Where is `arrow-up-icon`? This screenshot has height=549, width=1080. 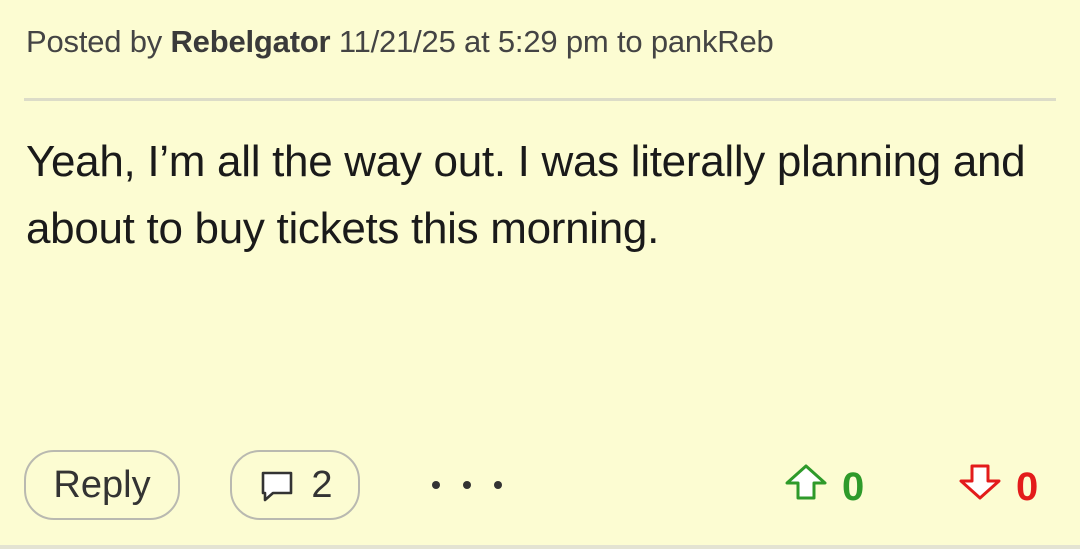 arrow-up-icon is located at coordinates (806, 487).